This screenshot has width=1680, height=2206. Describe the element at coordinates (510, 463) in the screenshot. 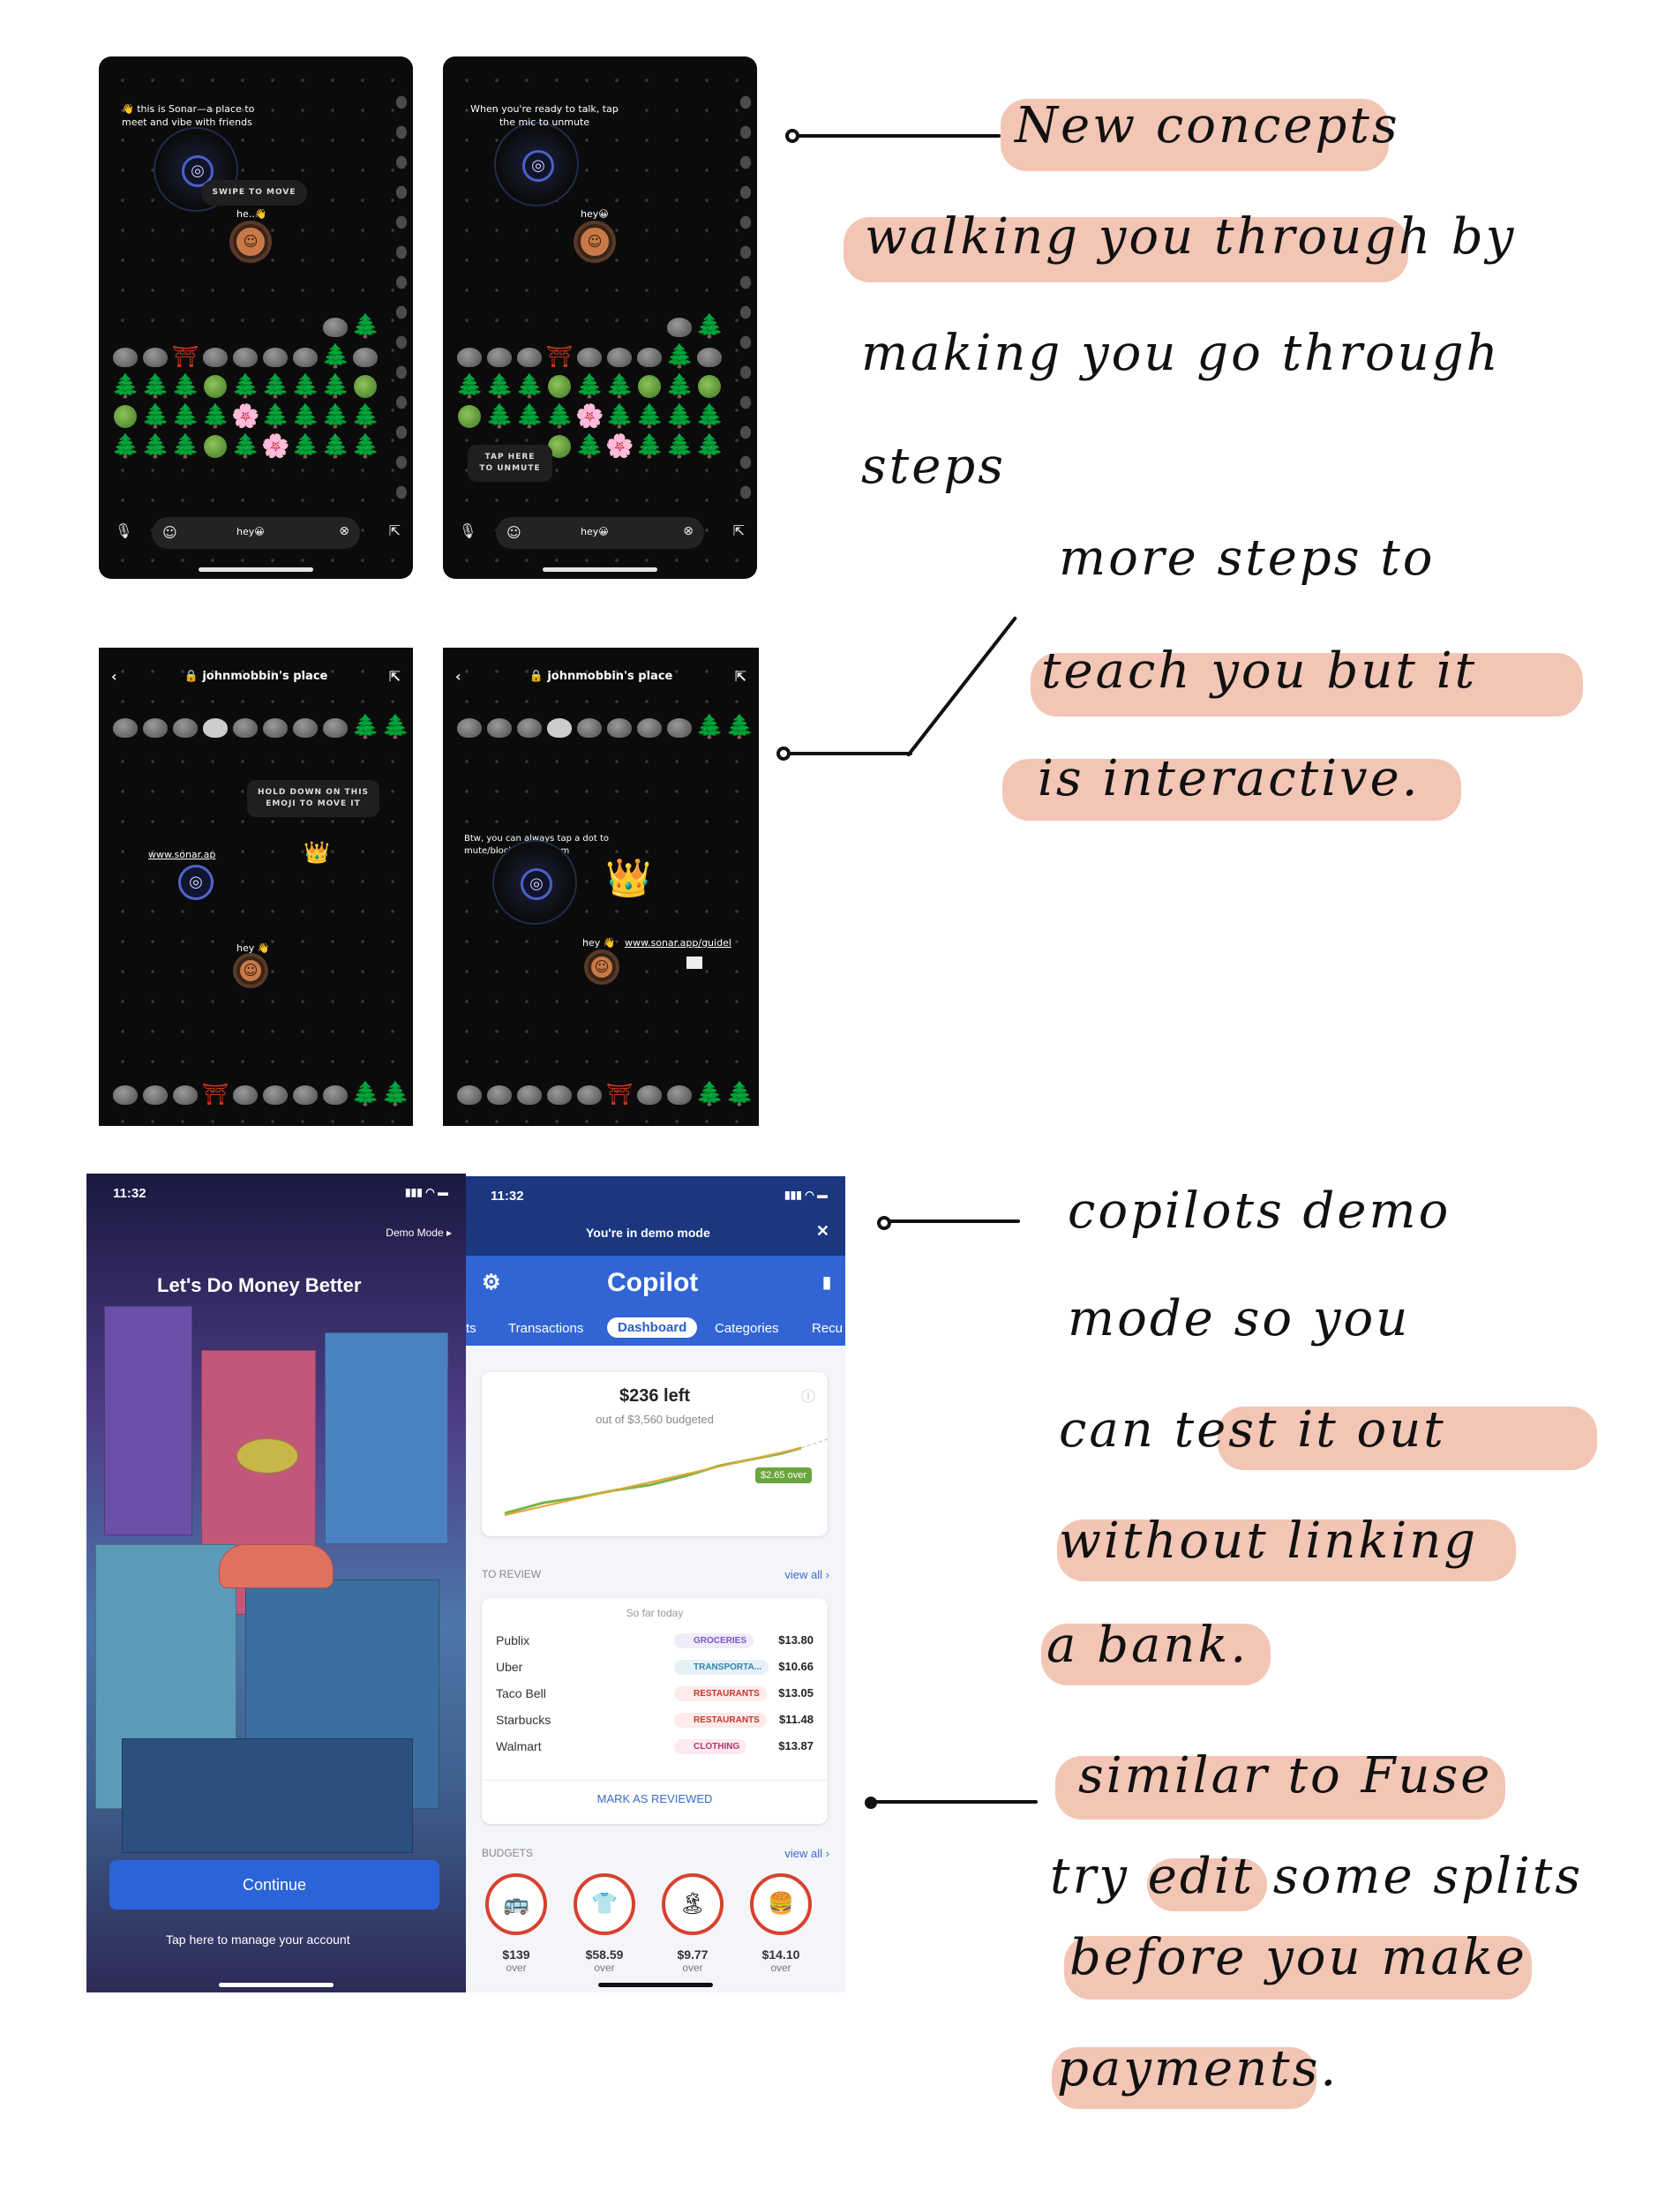

I see `unmute-hint: TAP HERE TO UNMUTE` at that location.